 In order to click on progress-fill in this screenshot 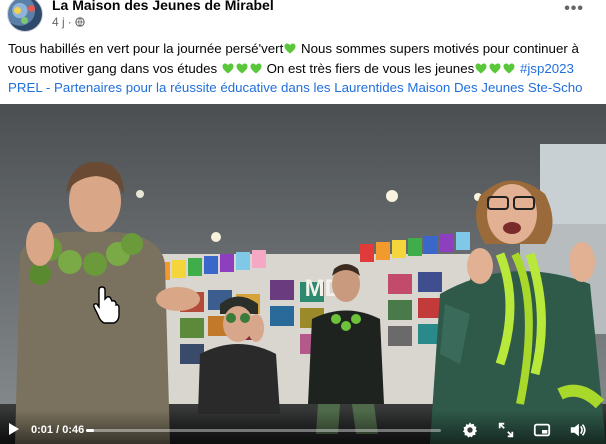, I will do `click(90, 430)`.